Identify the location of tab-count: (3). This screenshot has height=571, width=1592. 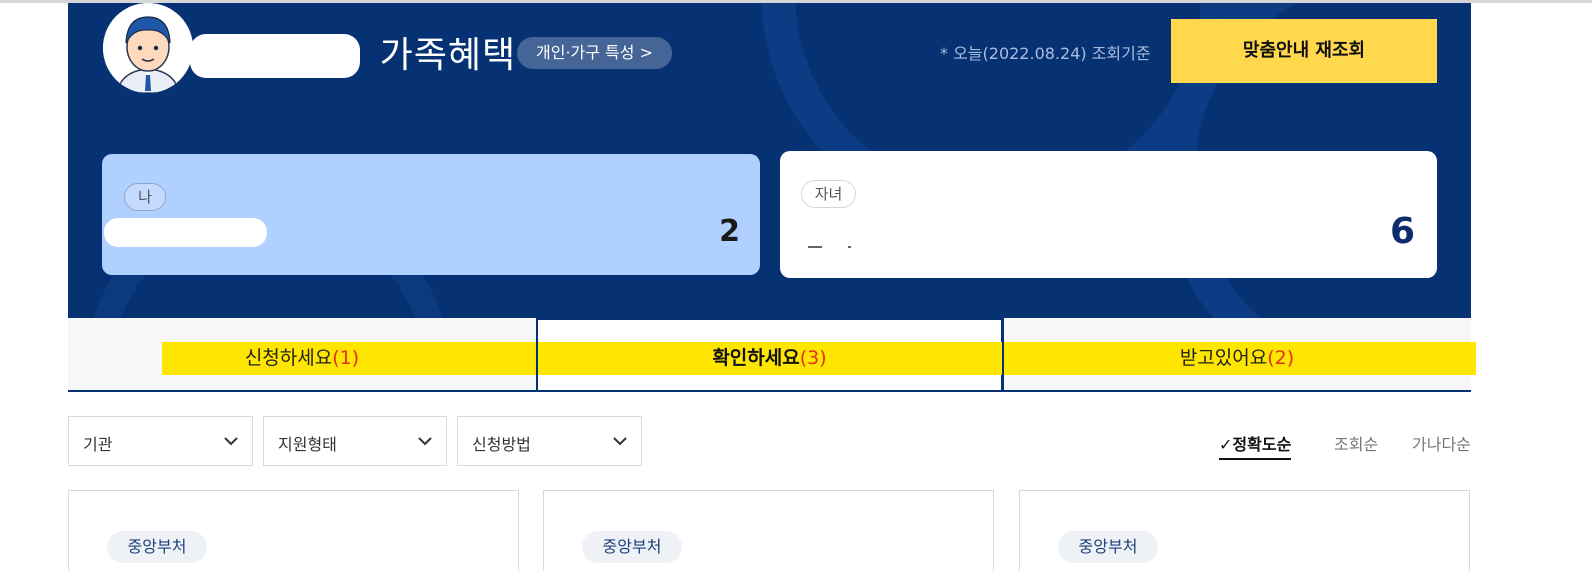
(813, 358).